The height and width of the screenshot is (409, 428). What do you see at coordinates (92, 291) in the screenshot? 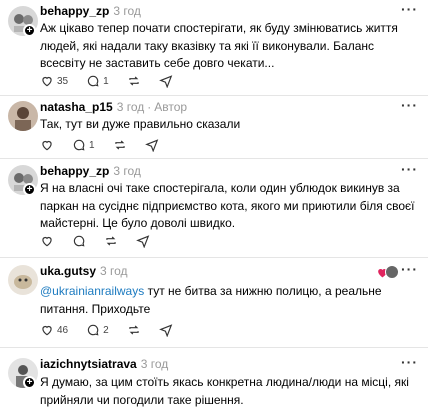
I see `mention-link: @ukrainianrailways` at bounding box center [92, 291].